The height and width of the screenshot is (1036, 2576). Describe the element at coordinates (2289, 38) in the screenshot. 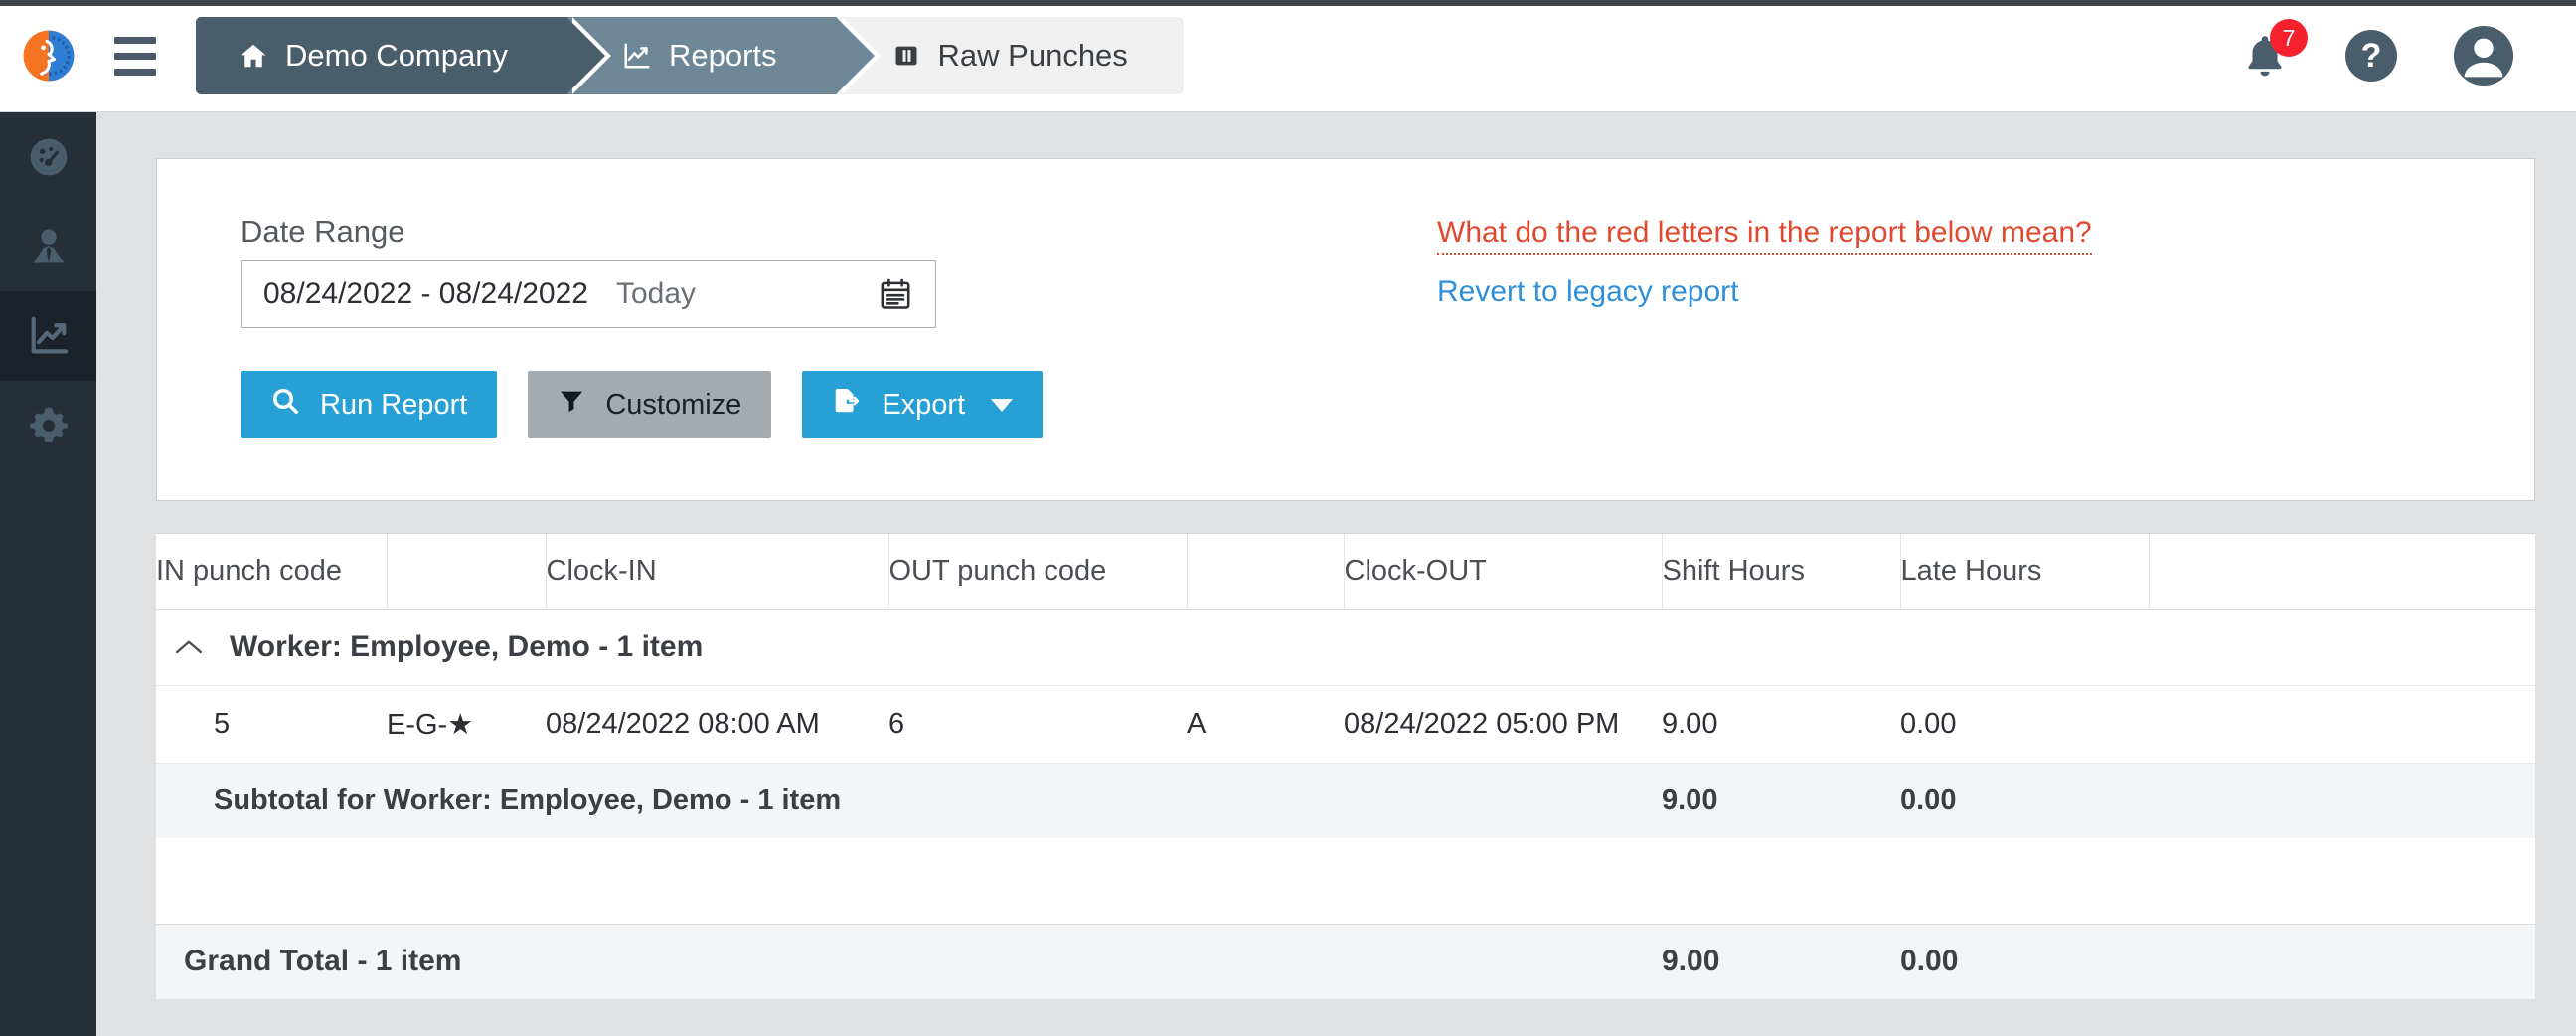

I see `notification-badge: 7` at that location.